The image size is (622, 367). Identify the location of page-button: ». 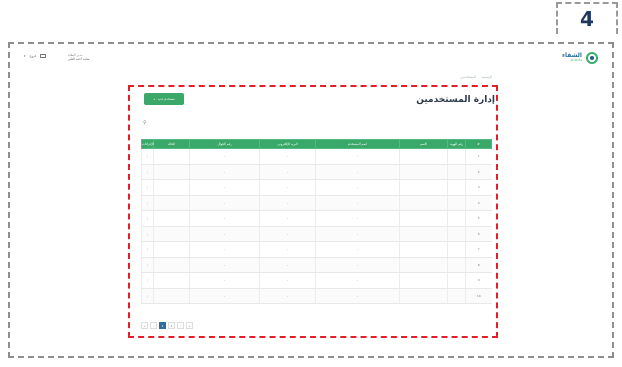
(189, 325).